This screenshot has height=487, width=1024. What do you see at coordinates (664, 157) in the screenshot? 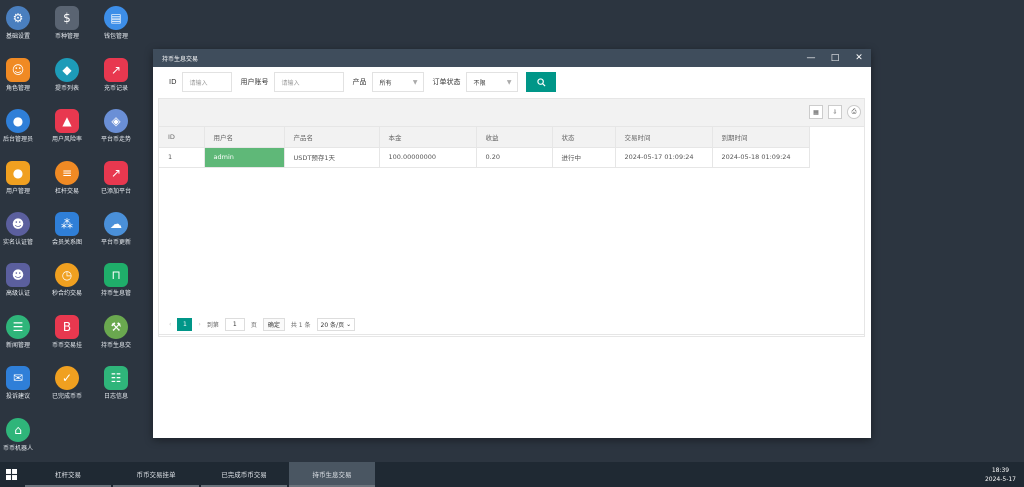
I see `table-cell: 2024-05-17 01:09:24` at bounding box center [664, 157].